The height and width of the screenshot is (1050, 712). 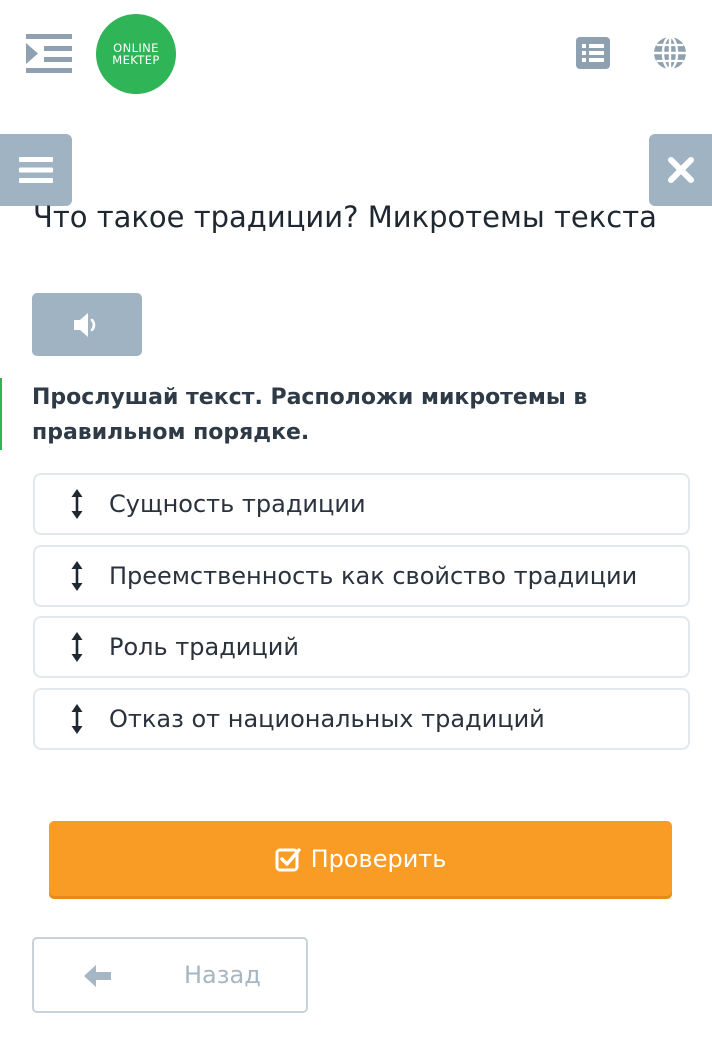 I want to click on back-button-label: Назад, so click(x=222, y=975).